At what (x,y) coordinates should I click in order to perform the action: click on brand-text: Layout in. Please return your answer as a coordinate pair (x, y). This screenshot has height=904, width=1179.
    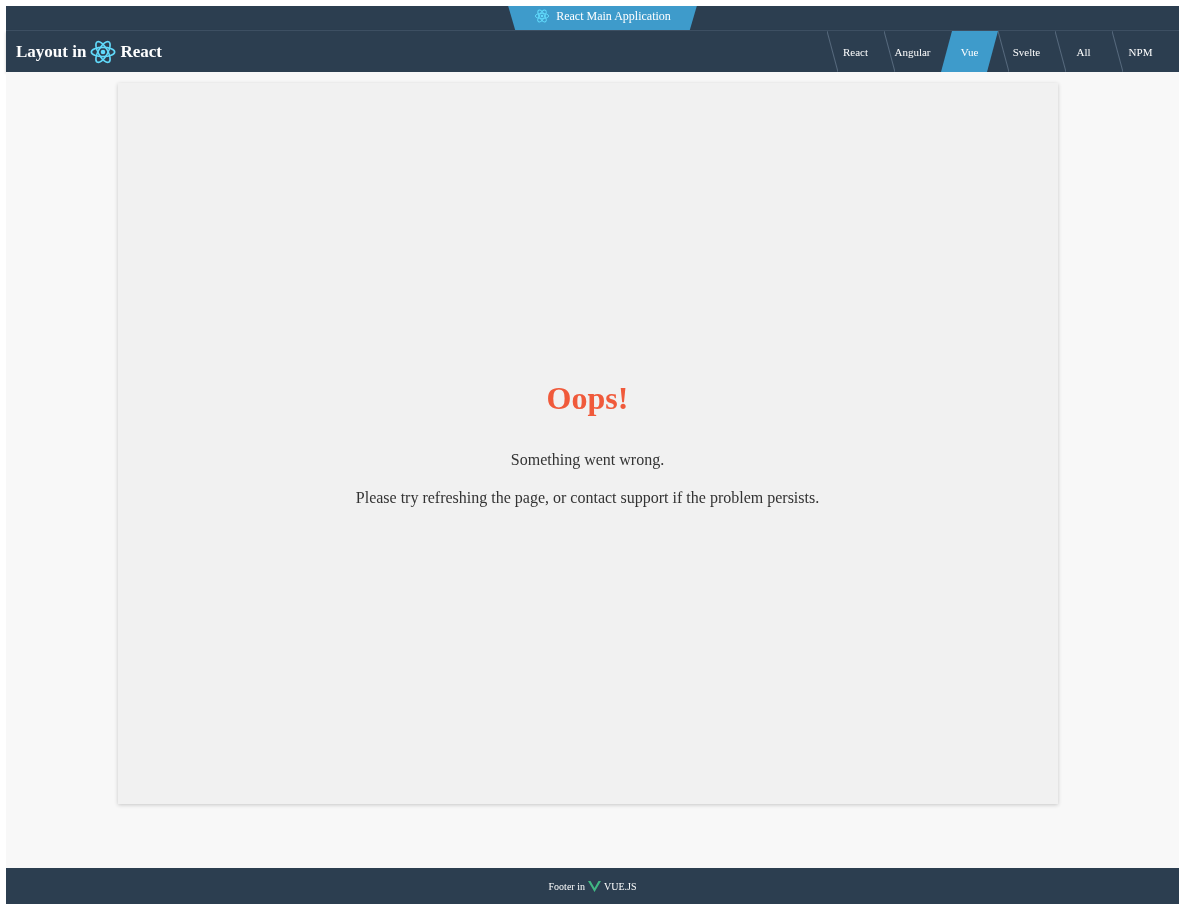
    Looking at the image, I should click on (51, 51).